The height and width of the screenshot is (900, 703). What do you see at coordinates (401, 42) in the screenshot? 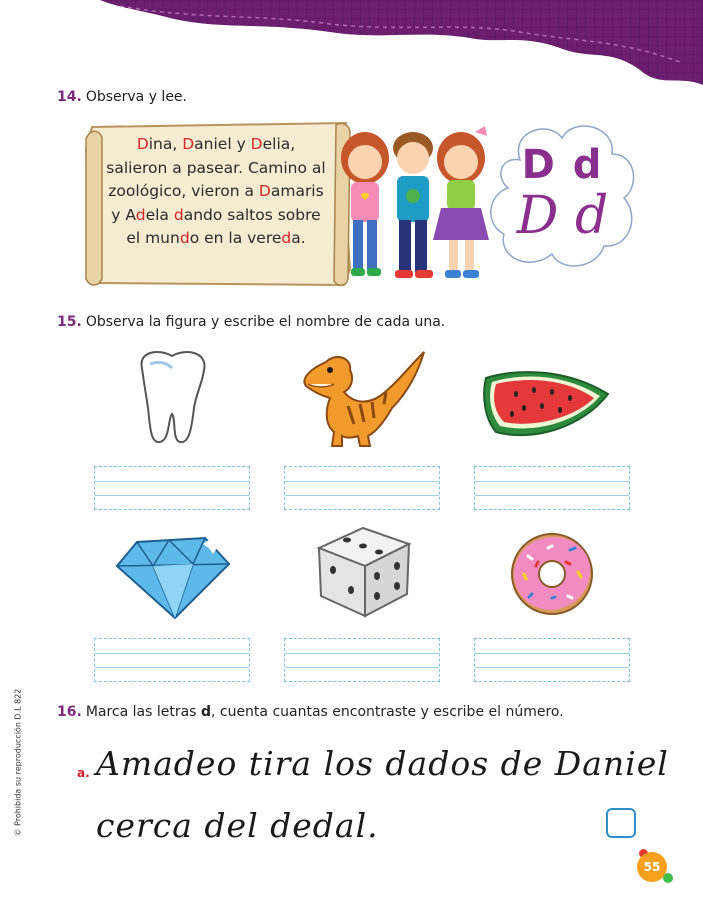
I see `header-decorative-band` at bounding box center [401, 42].